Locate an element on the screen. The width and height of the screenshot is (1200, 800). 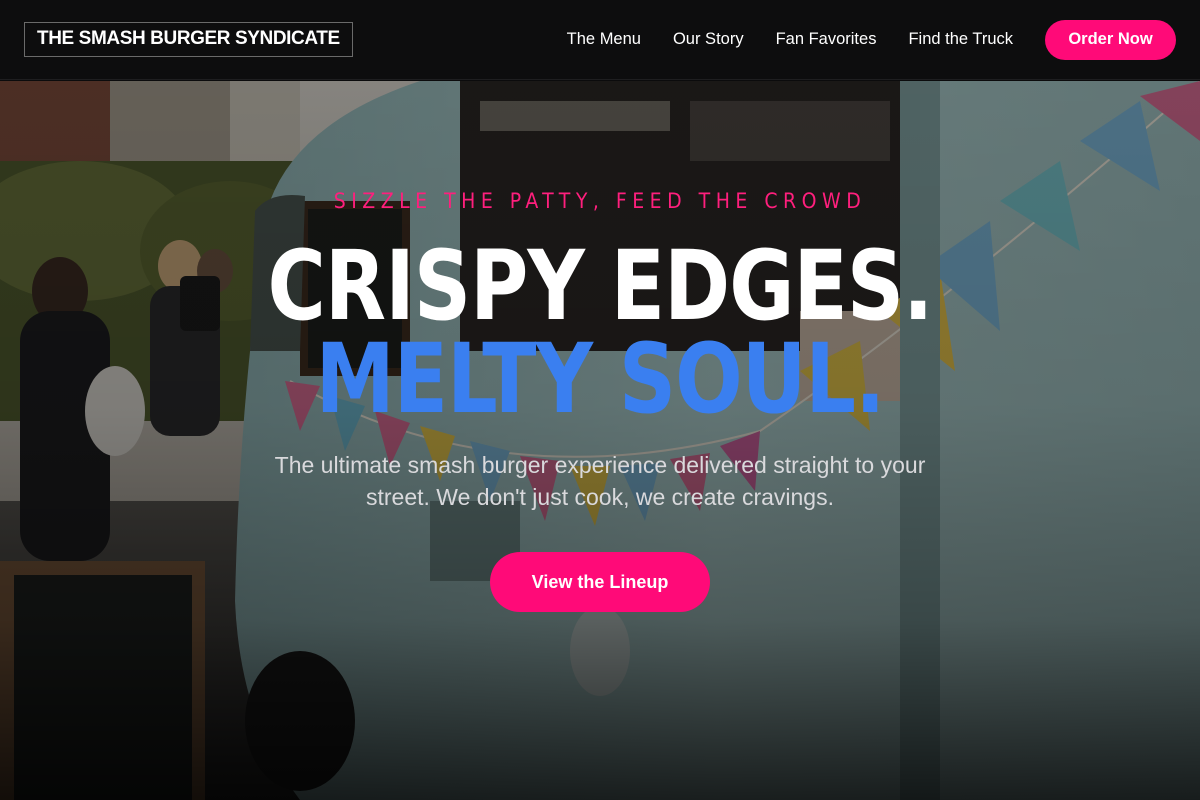
hero-tagline: SIZZLE THE PATTY, FEED THE CROWD is located at coordinates (600, 201).